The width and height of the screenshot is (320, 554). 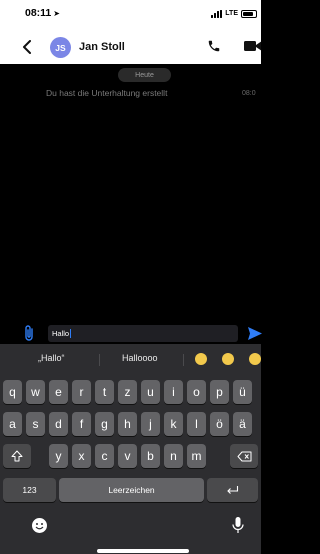 I want to click on delete-key, so click(x=244, y=456).